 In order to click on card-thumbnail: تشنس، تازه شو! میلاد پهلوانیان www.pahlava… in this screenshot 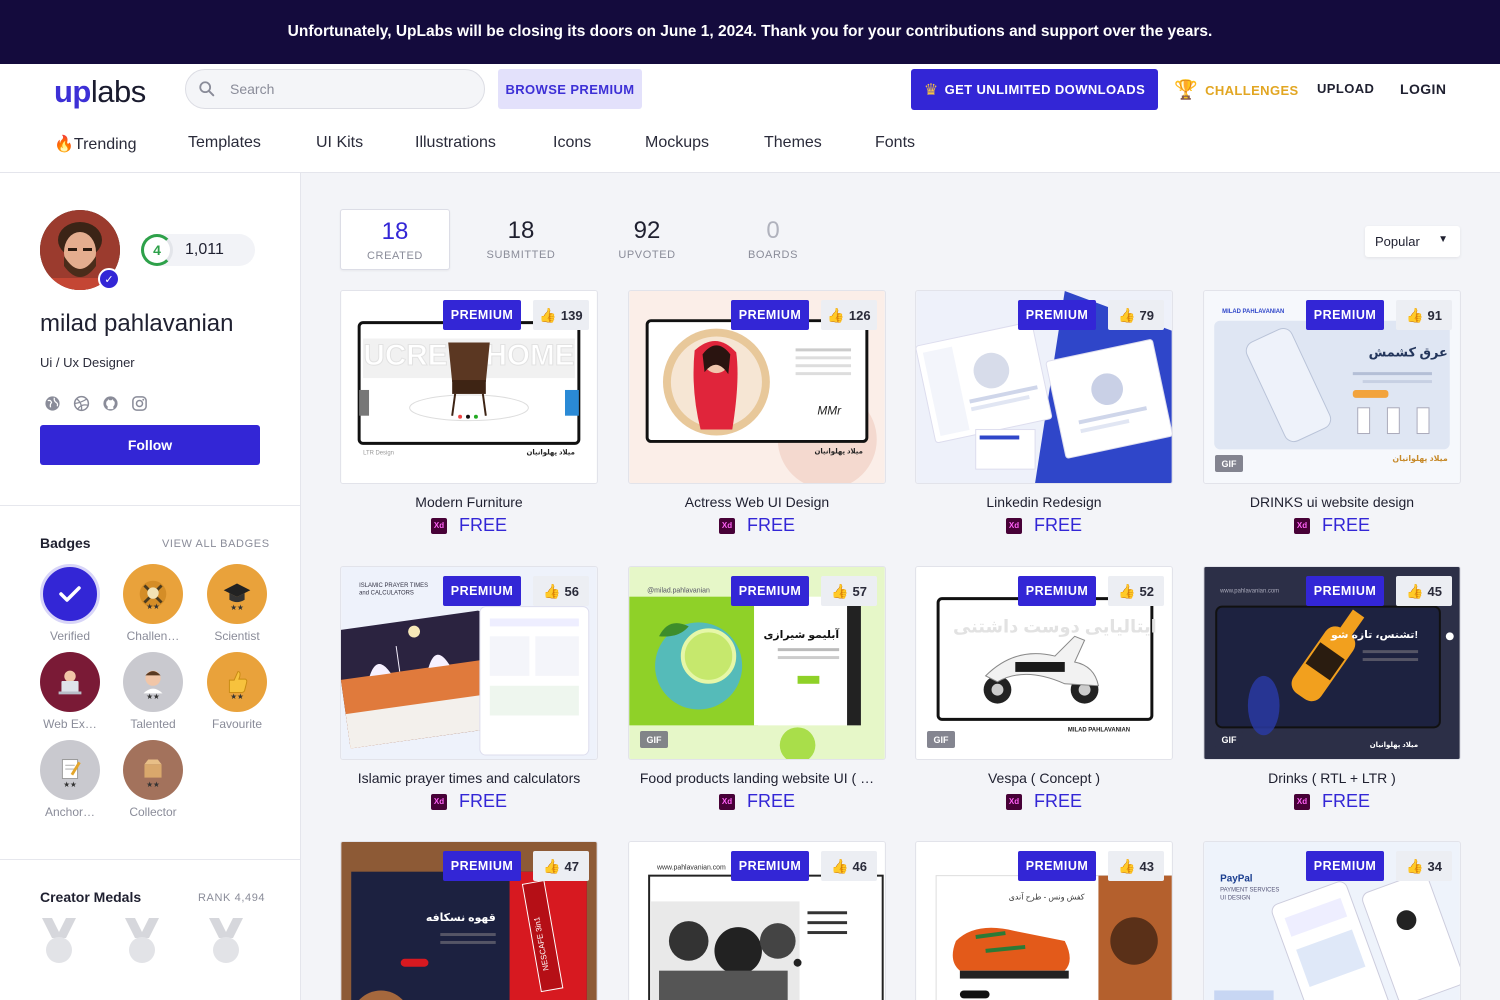, I will do `click(1332, 663)`.